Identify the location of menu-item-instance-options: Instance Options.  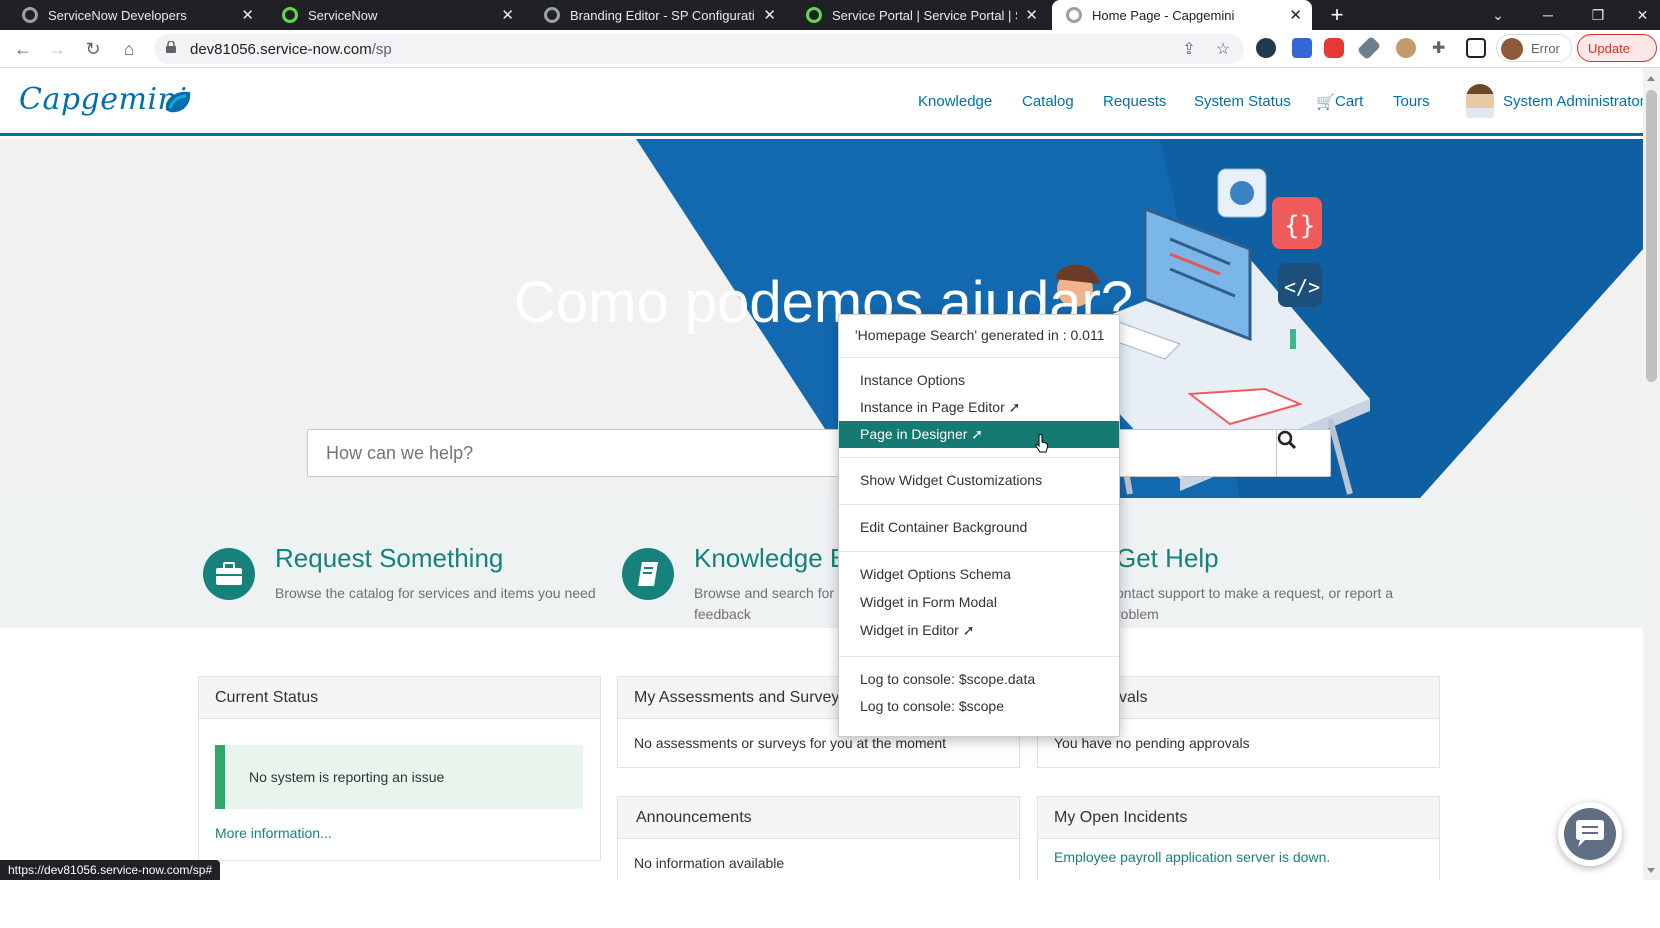
(979, 380).